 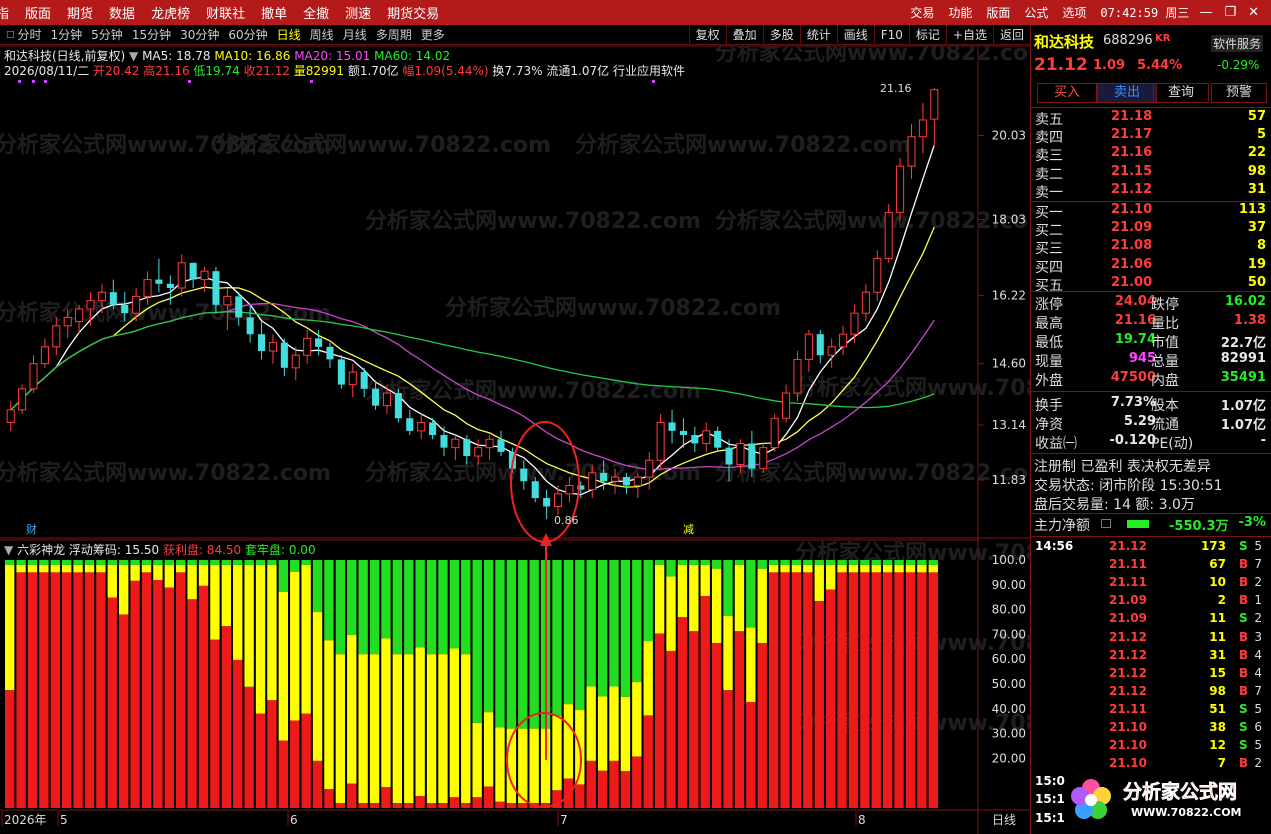 What do you see at coordinates (80, 12) in the screenshot?
I see `menu-item: 期货` at bounding box center [80, 12].